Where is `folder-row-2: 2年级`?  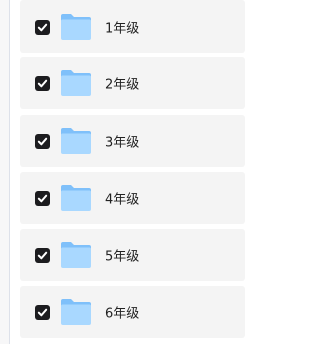 folder-row-2: 2年级 is located at coordinates (132, 83).